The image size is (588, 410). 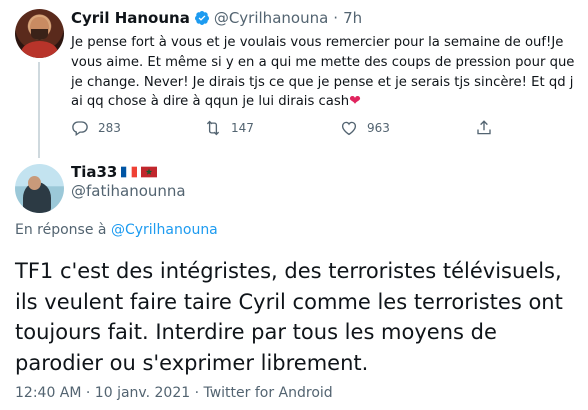 I want to click on reply-to-link: @Cyrilhanouna, so click(x=164, y=230).